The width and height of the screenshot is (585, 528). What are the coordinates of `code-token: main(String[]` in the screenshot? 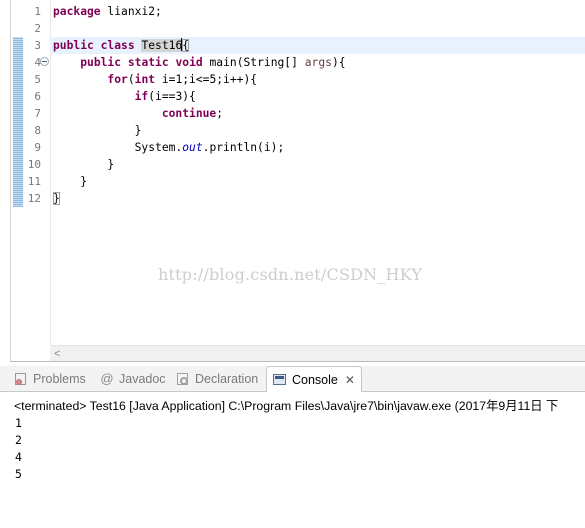 It's located at (253, 62).